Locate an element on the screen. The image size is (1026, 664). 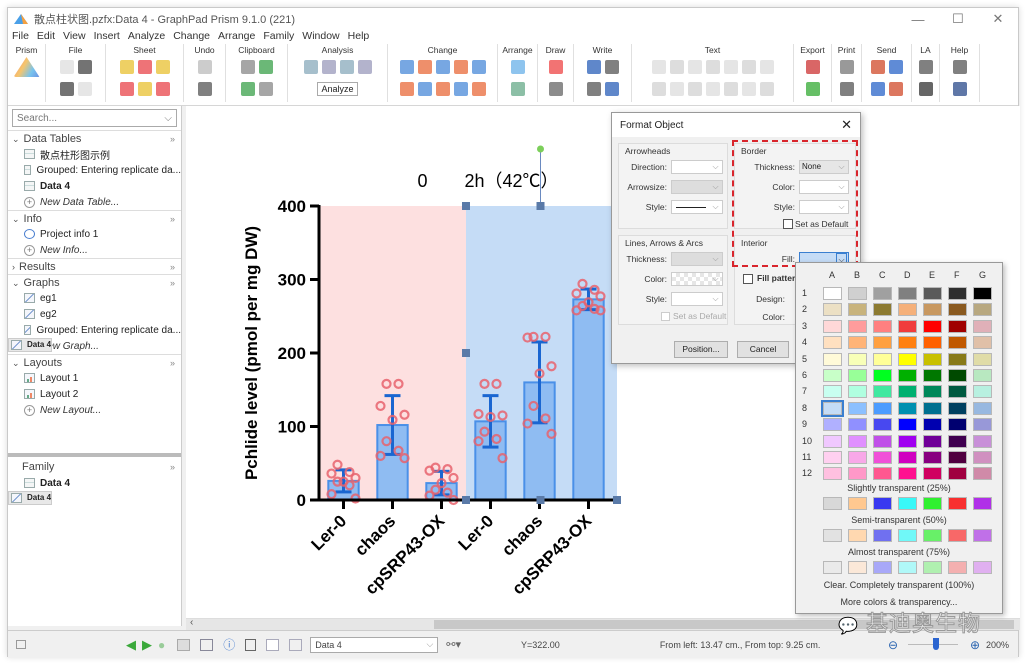
menu-view: View is located at coordinates (74, 37).